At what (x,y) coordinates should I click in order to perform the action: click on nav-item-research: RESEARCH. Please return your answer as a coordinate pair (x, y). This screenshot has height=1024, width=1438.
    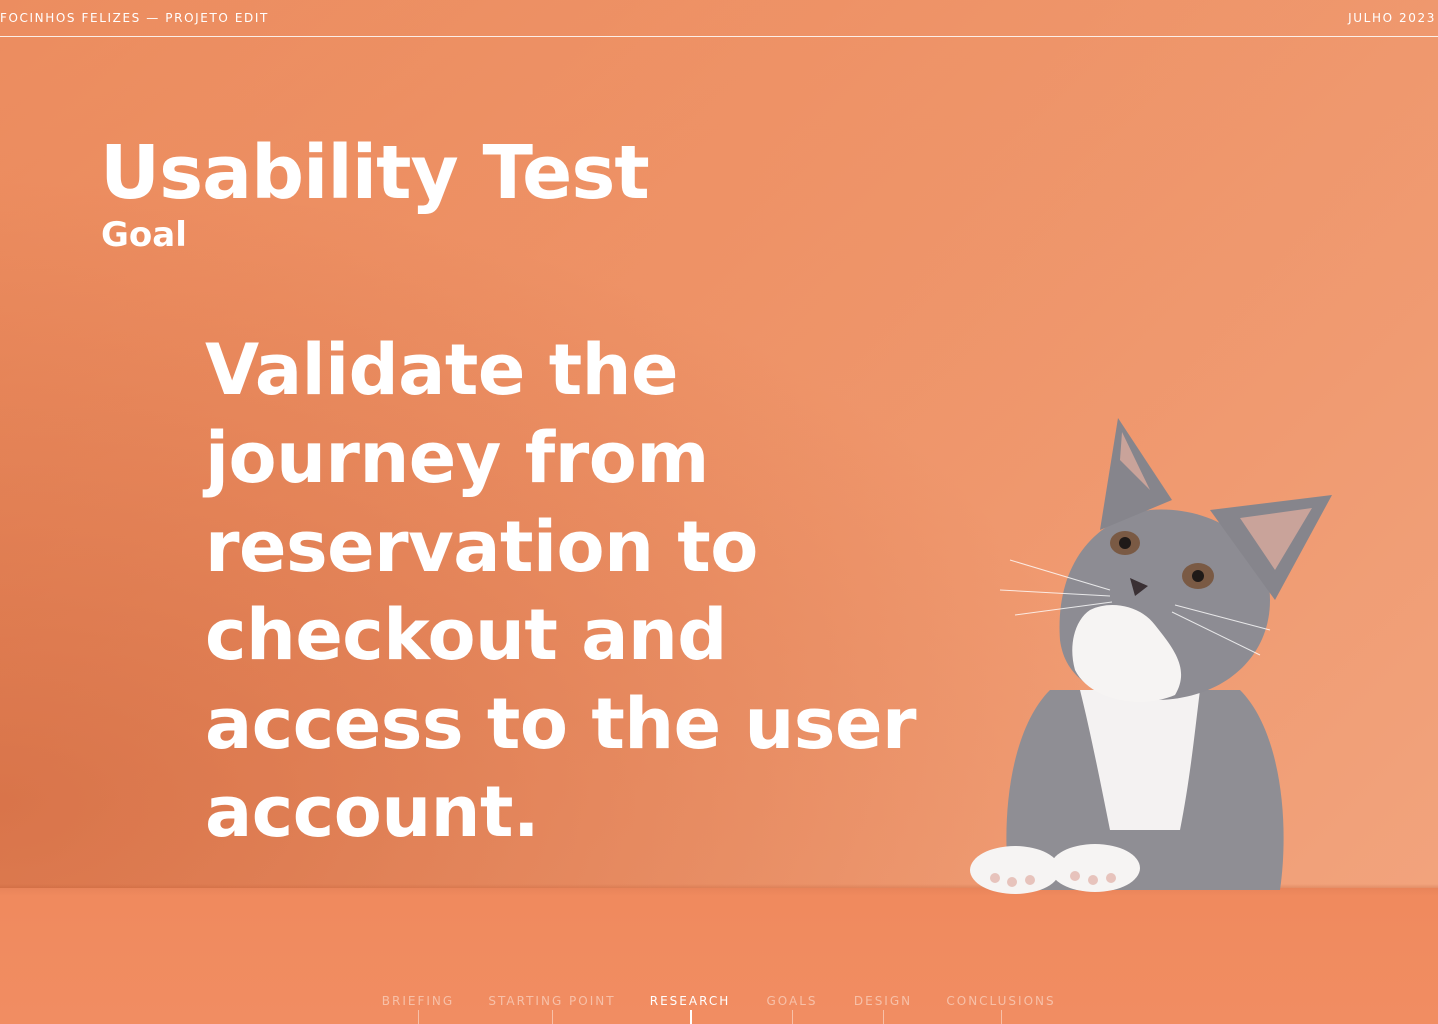
    Looking at the image, I should click on (690, 1001).